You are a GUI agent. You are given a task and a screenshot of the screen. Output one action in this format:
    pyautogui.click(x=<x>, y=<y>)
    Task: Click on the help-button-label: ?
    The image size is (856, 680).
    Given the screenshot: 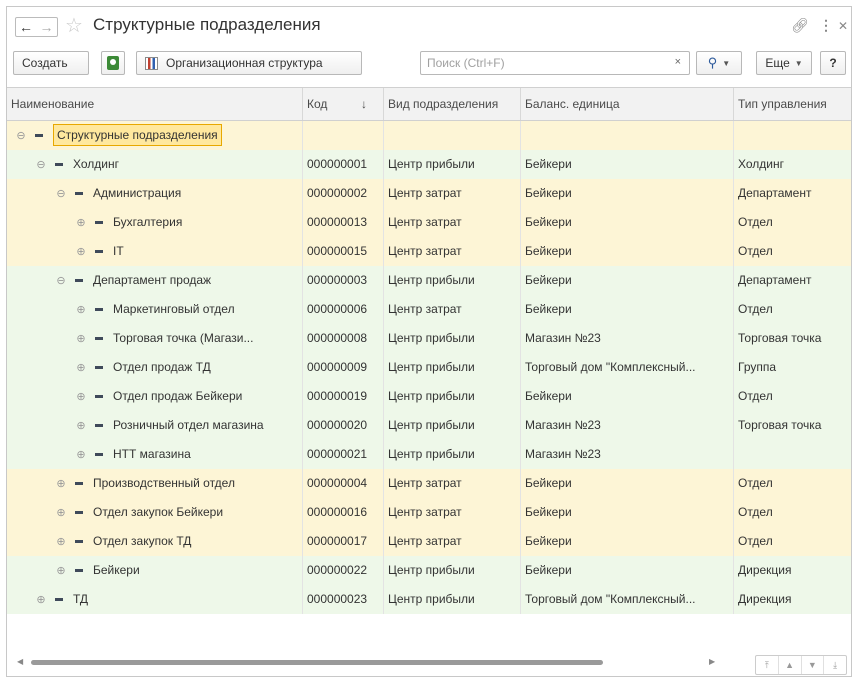 What is the action you would take?
    pyautogui.click(x=833, y=63)
    